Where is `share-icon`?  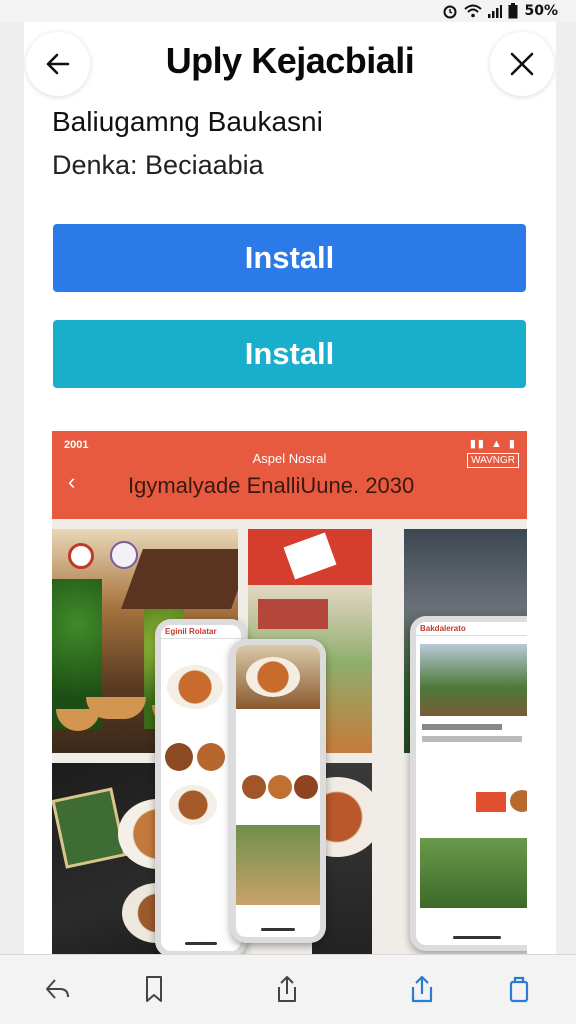
share-icon is located at coordinates (287, 989).